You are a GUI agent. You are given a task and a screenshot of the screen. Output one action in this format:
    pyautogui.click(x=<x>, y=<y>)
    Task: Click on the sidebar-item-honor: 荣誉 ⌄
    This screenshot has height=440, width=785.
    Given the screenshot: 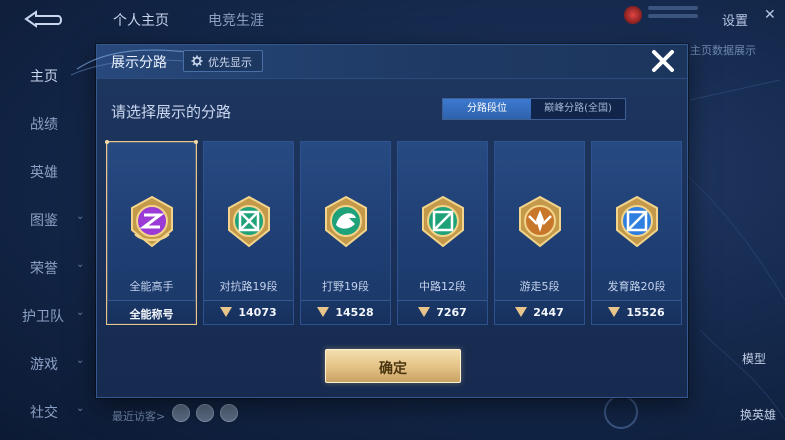 What is the action you would take?
    pyautogui.click(x=45, y=267)
    